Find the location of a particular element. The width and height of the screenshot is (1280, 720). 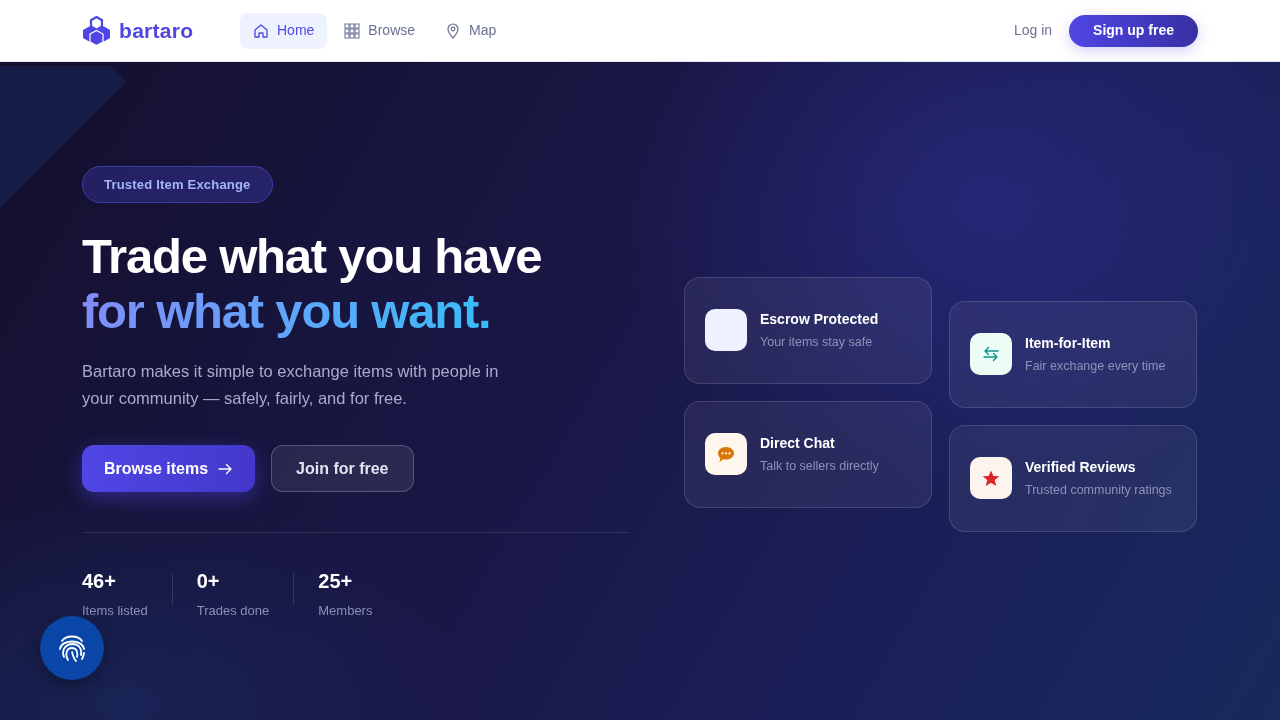

nav-tab: Home is located at coordinates (284, 30).